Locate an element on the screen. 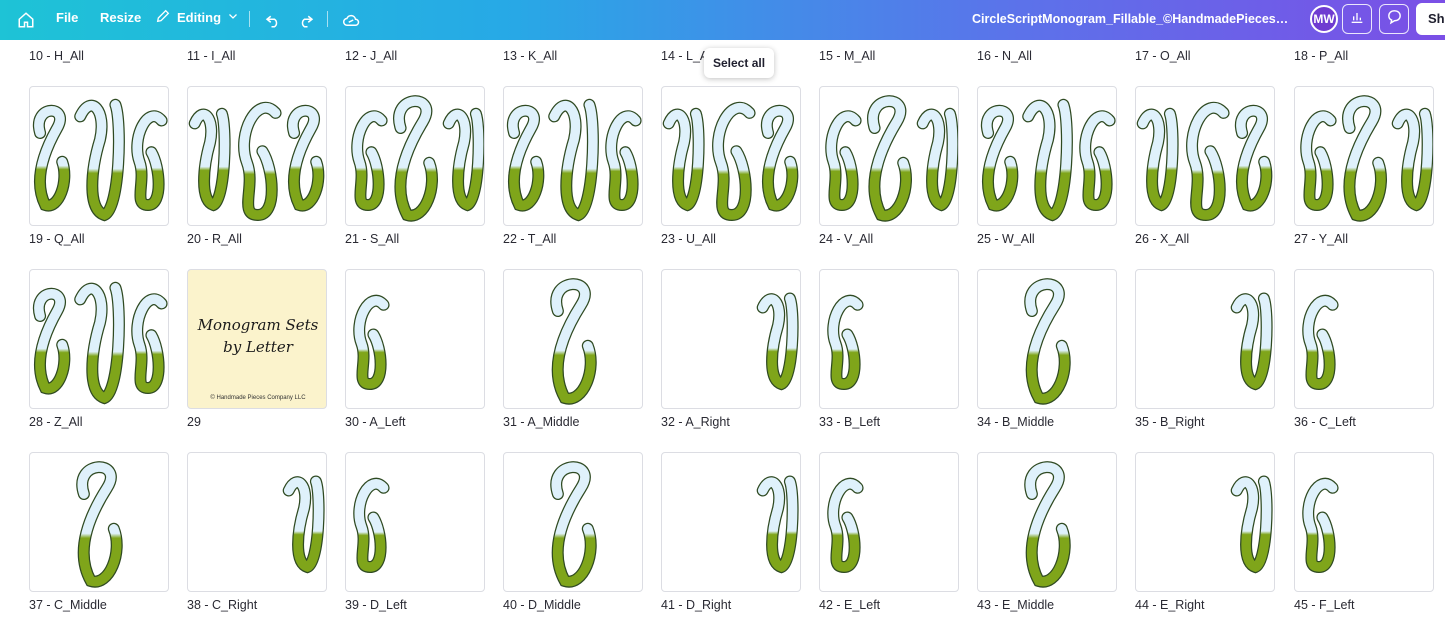 The height and width of the screenshot is (619, 1445). page-label: 24 - V_All is located at coordinates (846, 239).